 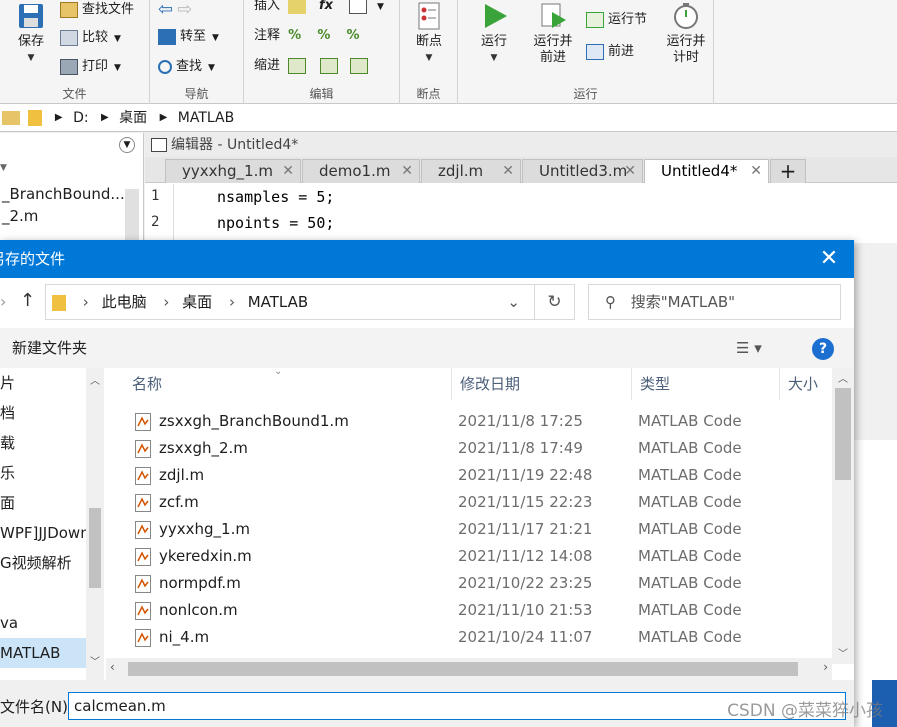 I want to click on search-input: ⚲ 搜索"MATLAB", so click(x=714, y=302).